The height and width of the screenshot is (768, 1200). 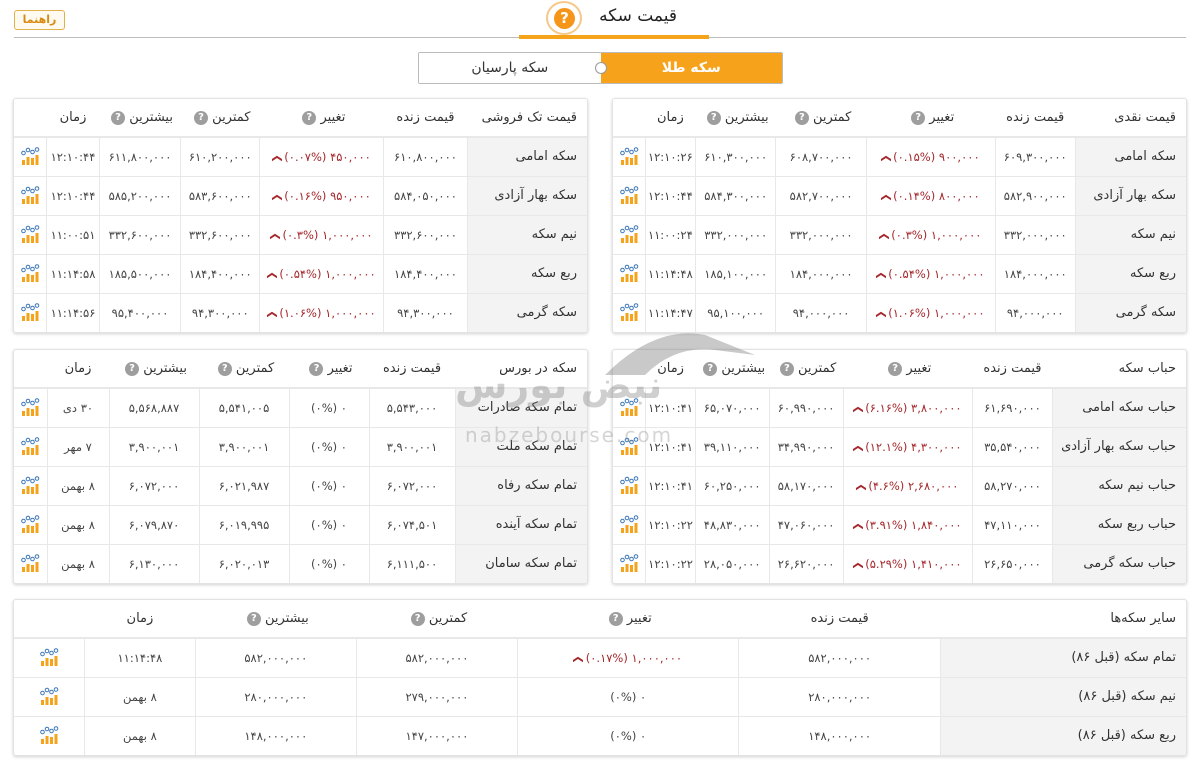 I want to click on change-value: ۰ (۰%), so click(x=627, y=735).